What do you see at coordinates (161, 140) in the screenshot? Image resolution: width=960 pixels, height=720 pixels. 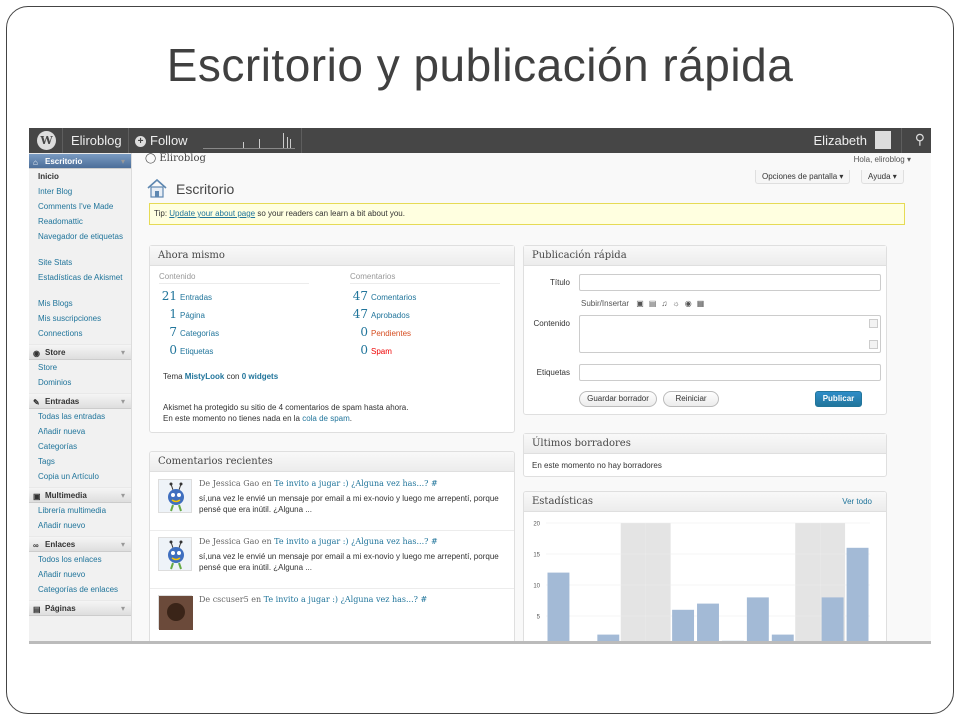 I see `follow-button: + Follow` at bounding box center [161, 140].